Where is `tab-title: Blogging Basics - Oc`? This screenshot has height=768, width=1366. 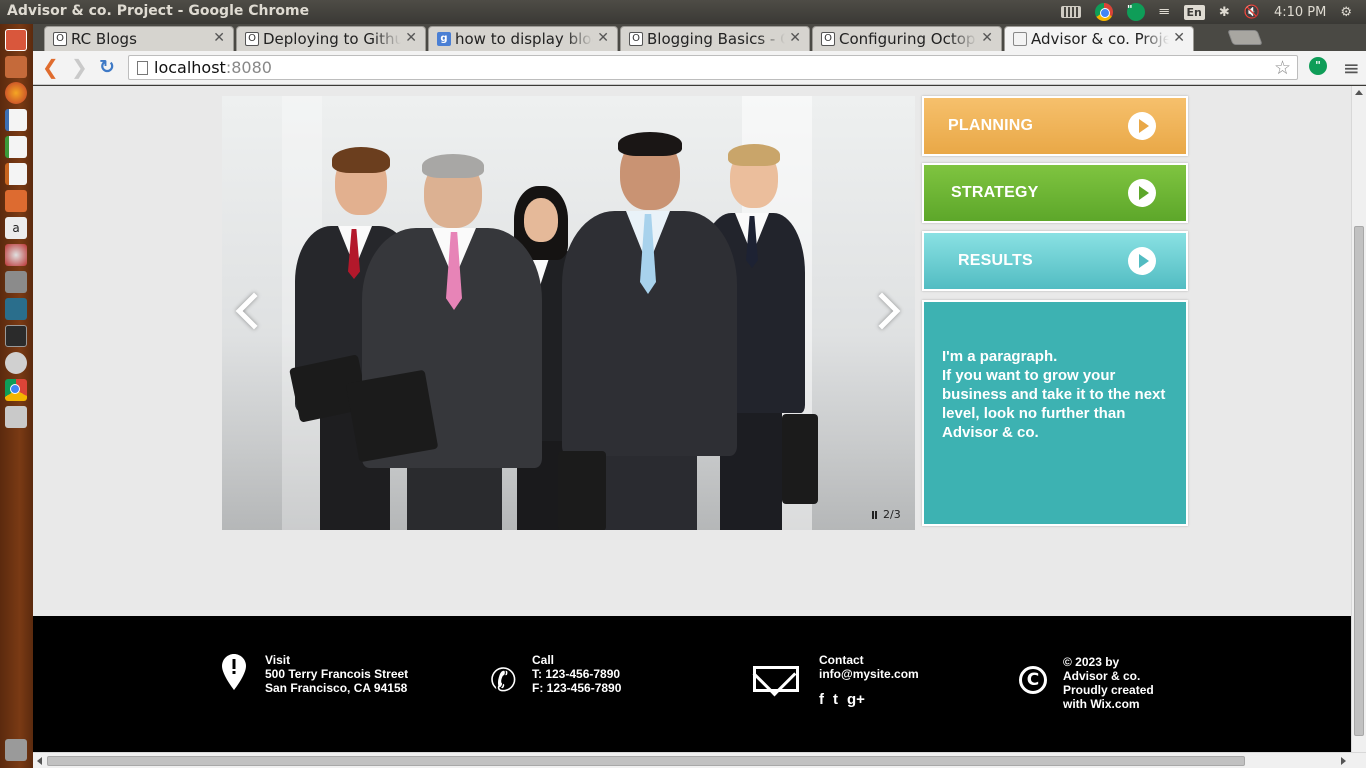
tab-title: Blogging Basics - Oc is located at coordinates (716, 39).